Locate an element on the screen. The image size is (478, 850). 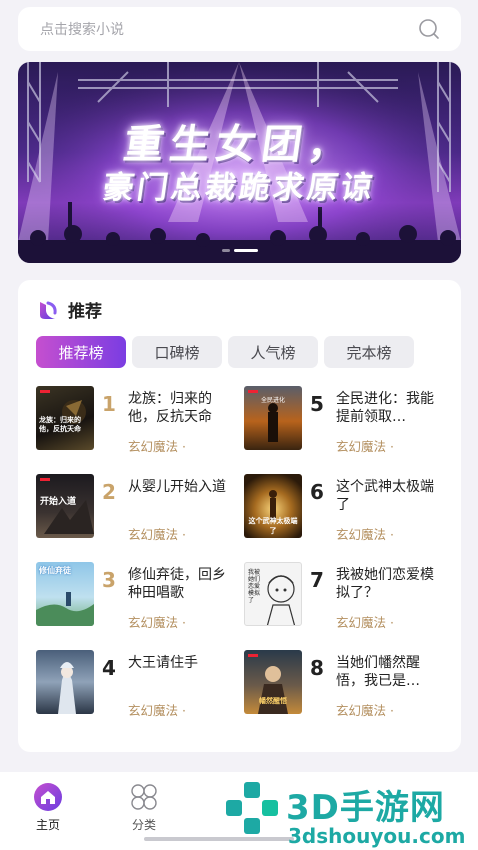
book-cover: 修仙弃徒 is located at coordinates (65, 594).